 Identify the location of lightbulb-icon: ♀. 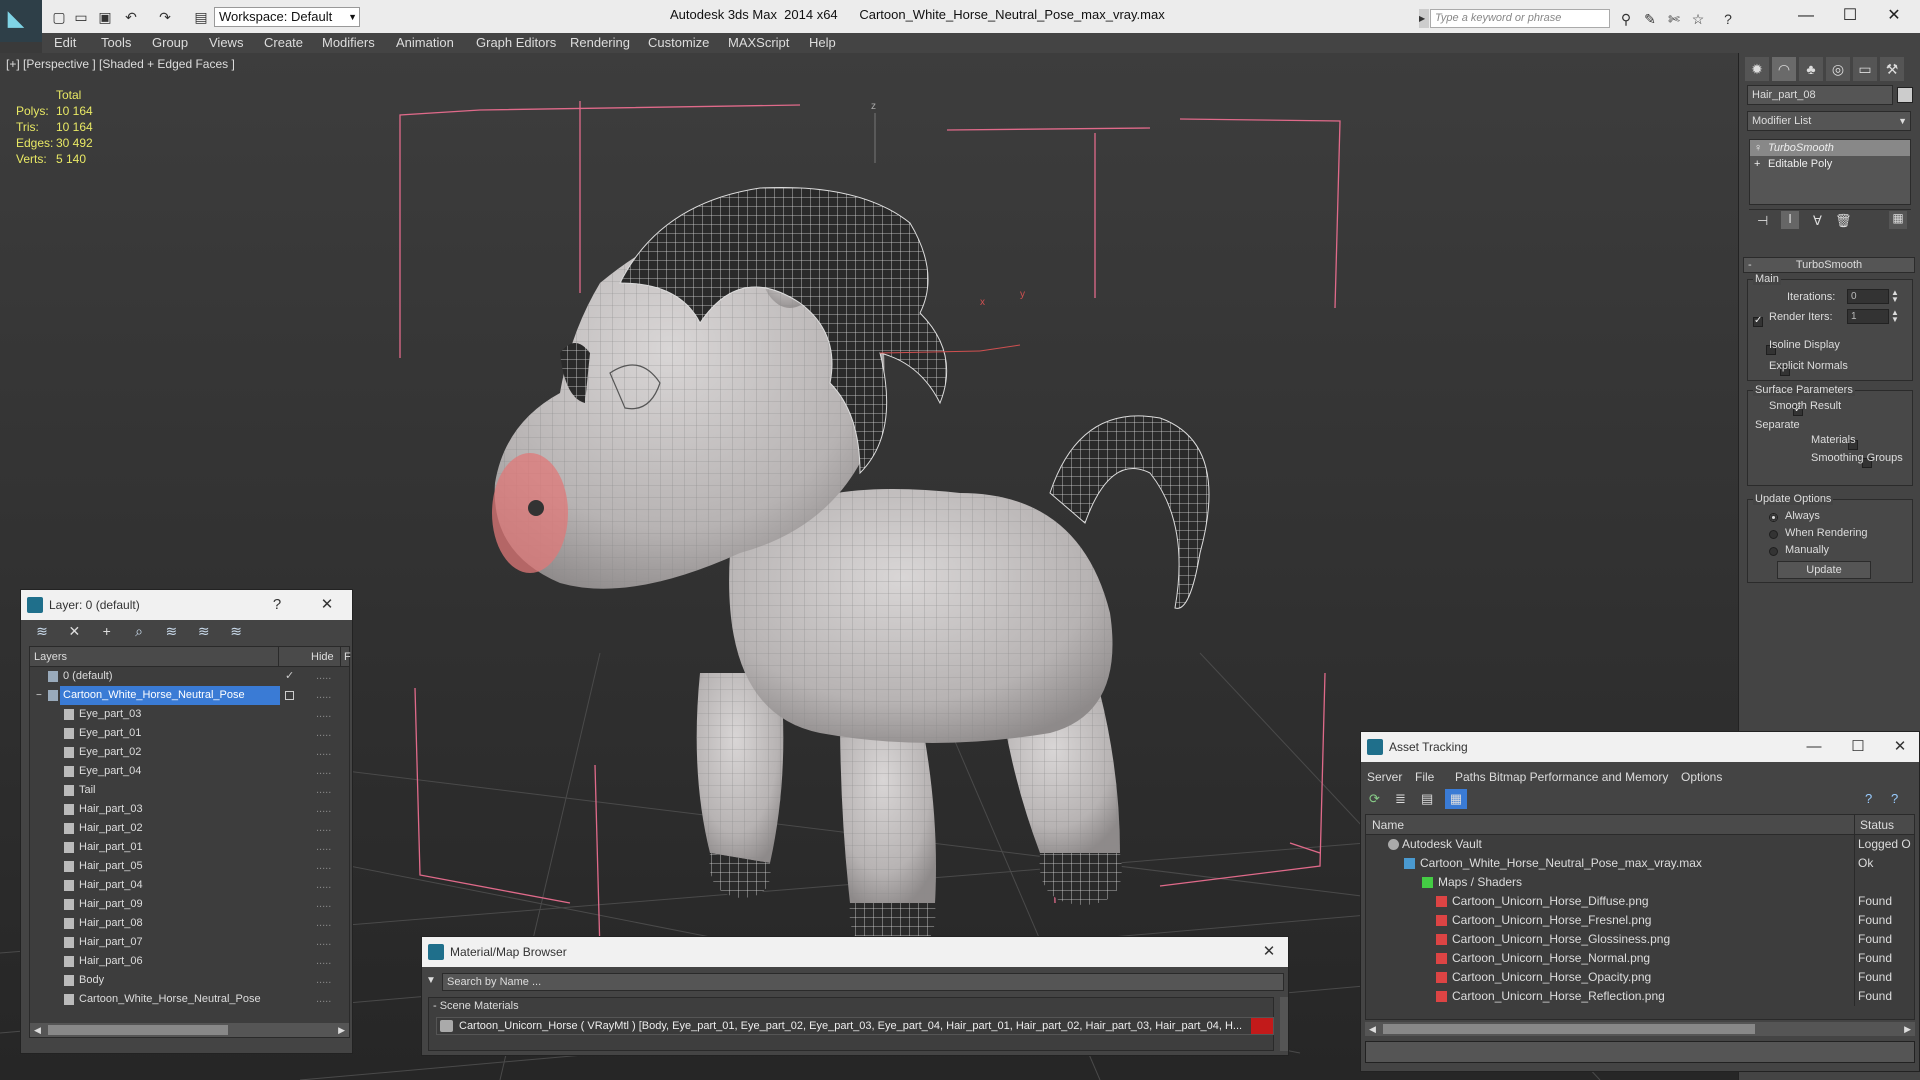
(1758, 148).